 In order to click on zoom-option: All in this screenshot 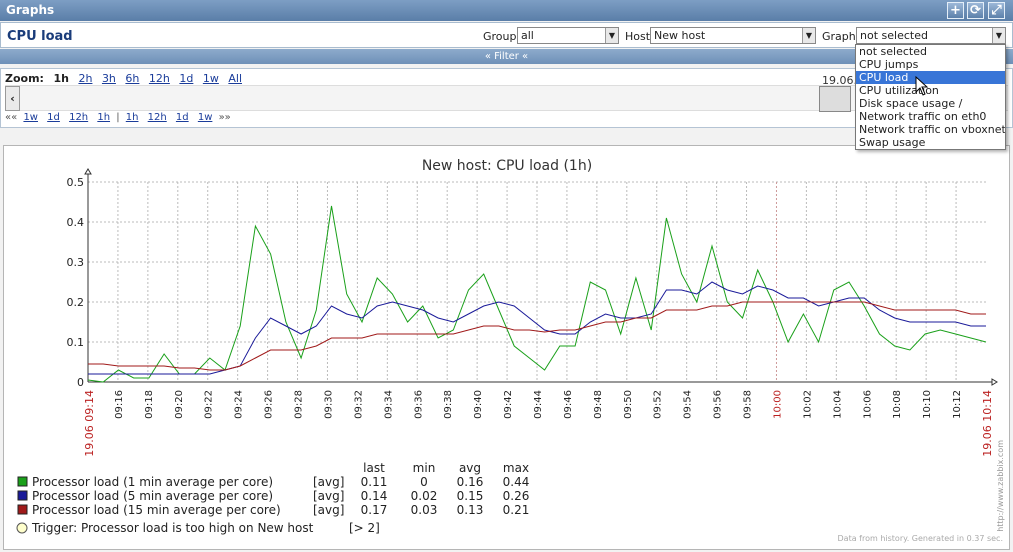, I will do `click(235, 78)`.